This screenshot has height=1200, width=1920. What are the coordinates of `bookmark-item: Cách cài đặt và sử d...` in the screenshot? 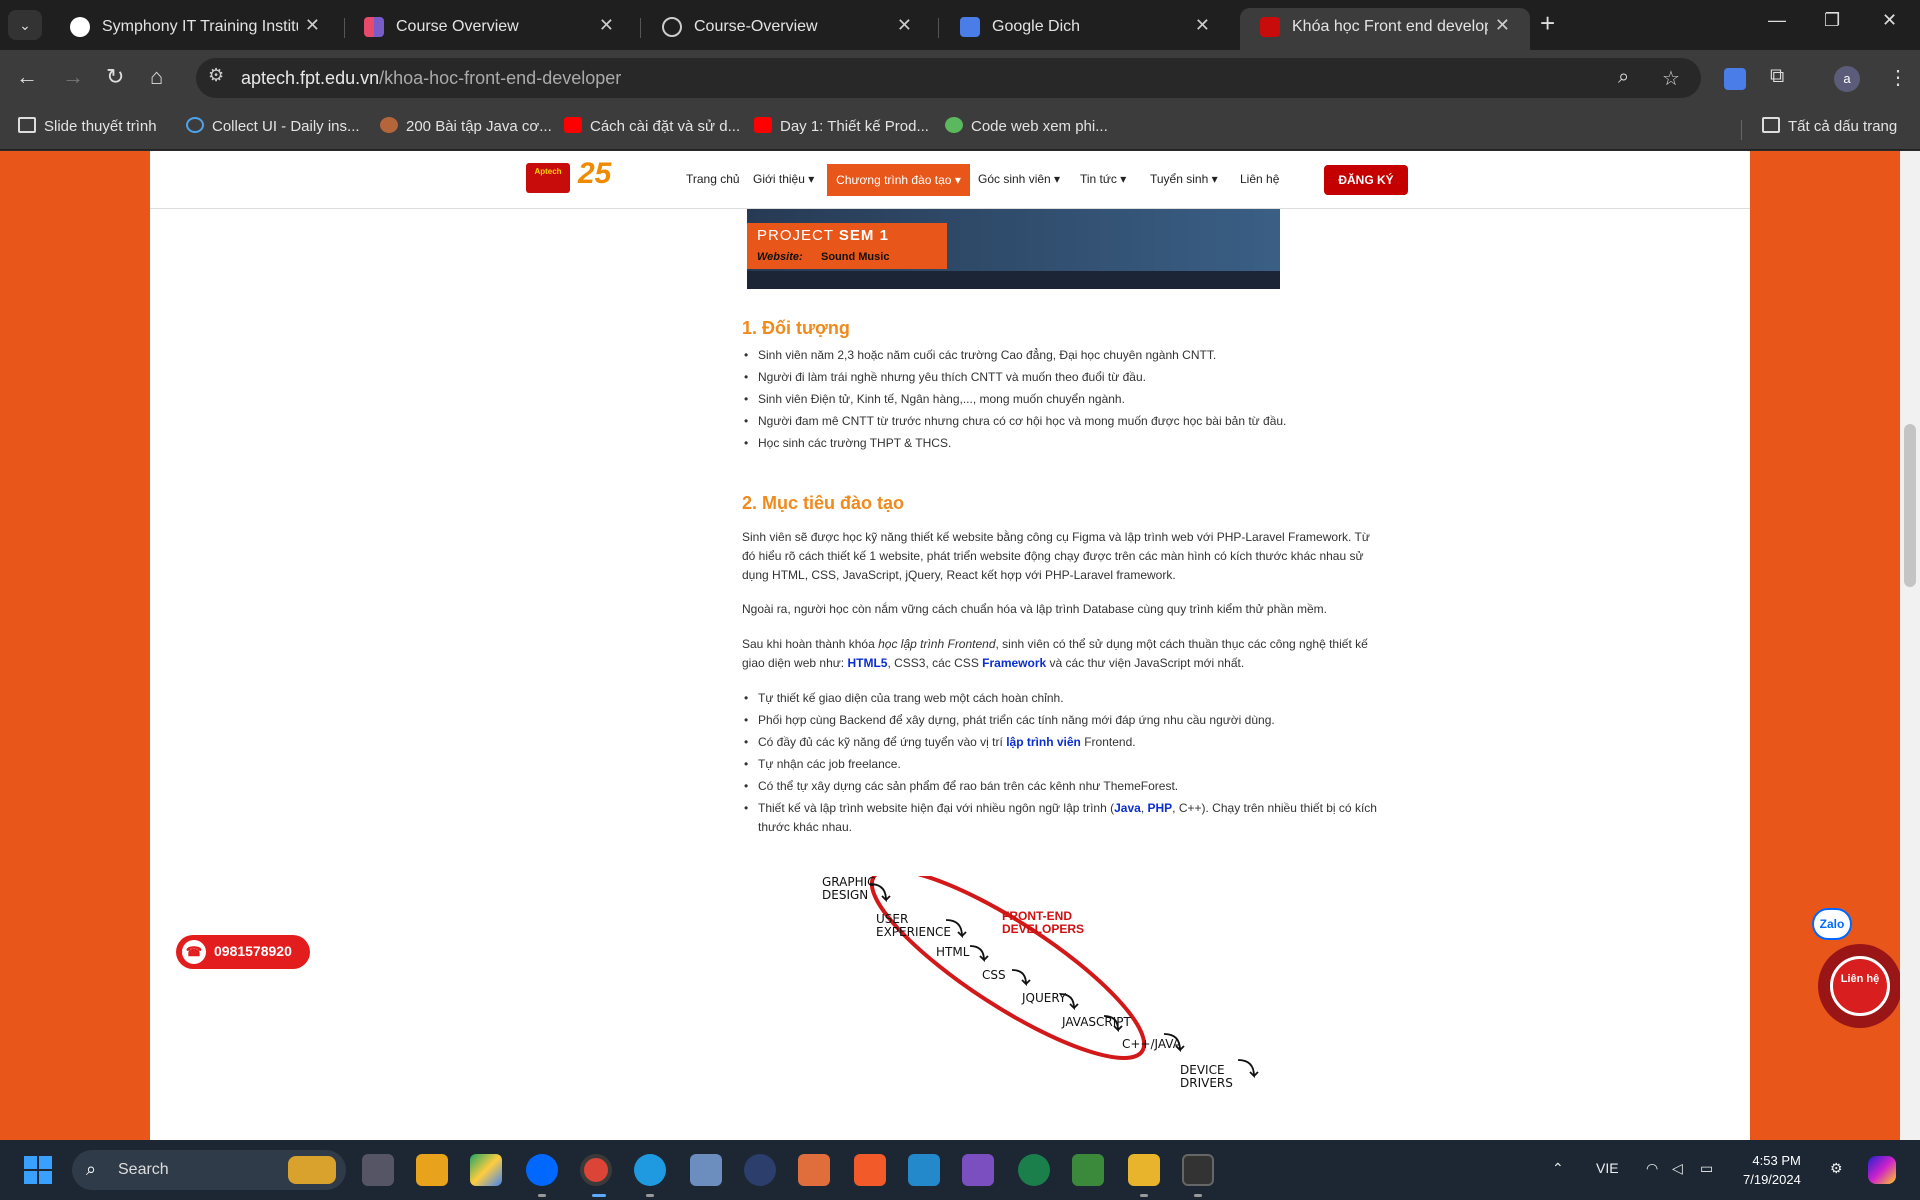 It's located at (652, 126).